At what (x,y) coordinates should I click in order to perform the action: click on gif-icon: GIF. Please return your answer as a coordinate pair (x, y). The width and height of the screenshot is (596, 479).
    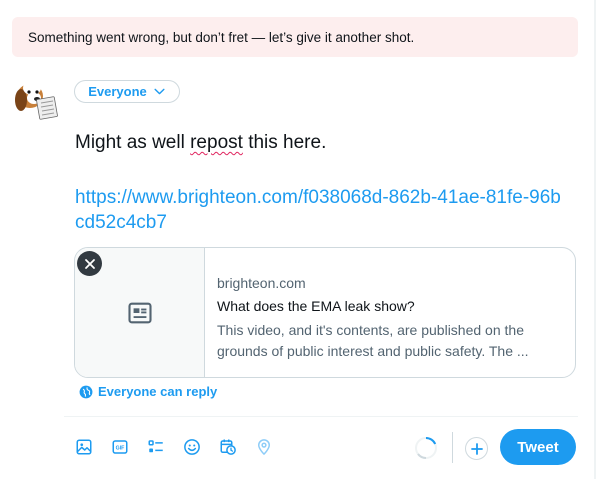
    Looking at the image, I should click on (120, 447).